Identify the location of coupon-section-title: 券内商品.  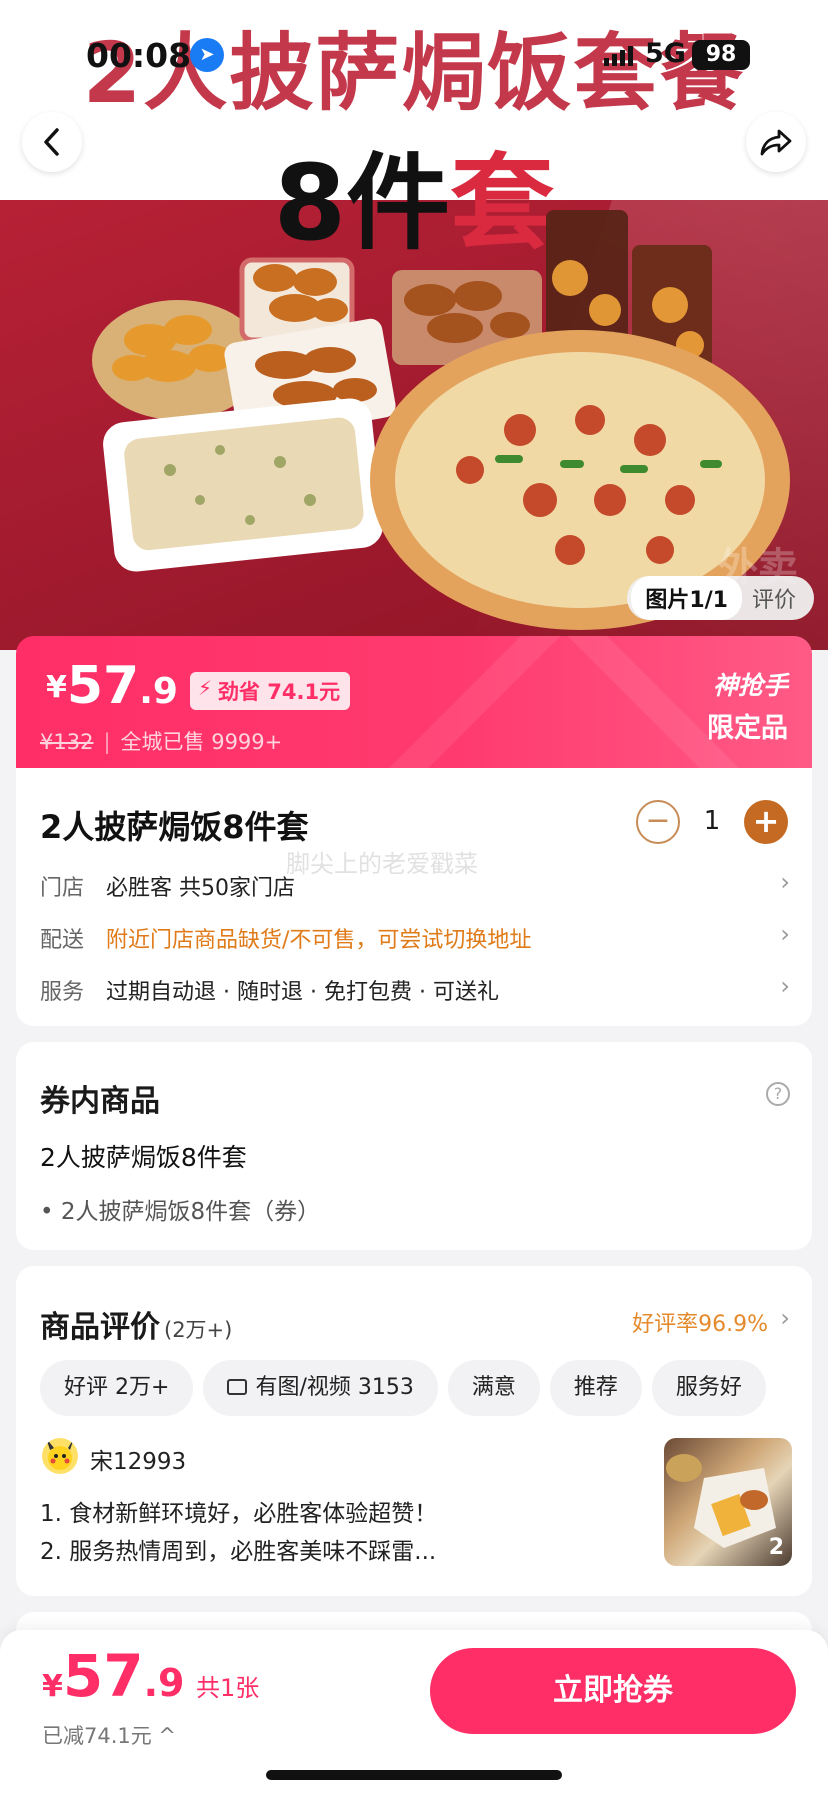
(100, 1101).